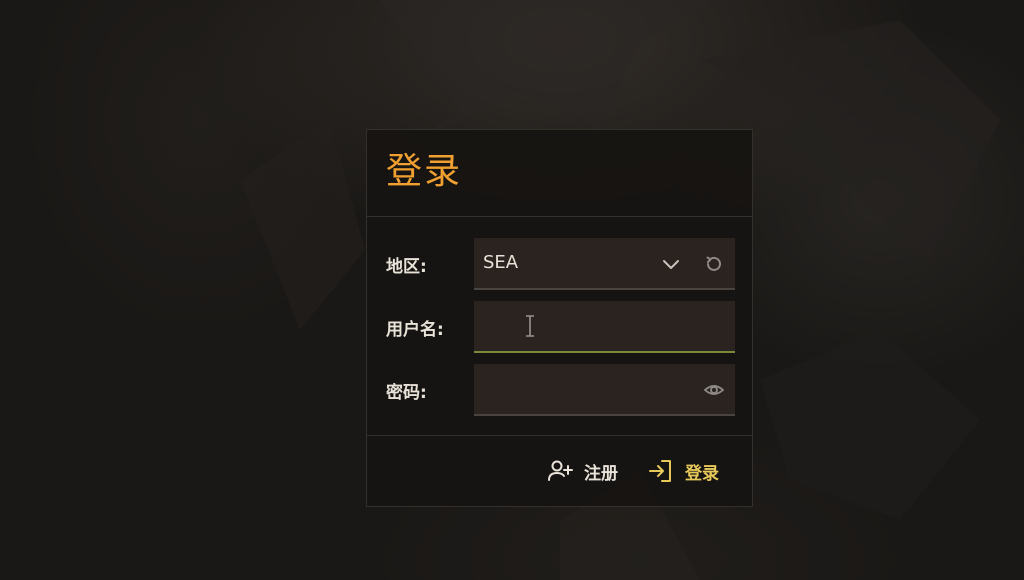  I want to click on add-user-icon, so click(560, 470).